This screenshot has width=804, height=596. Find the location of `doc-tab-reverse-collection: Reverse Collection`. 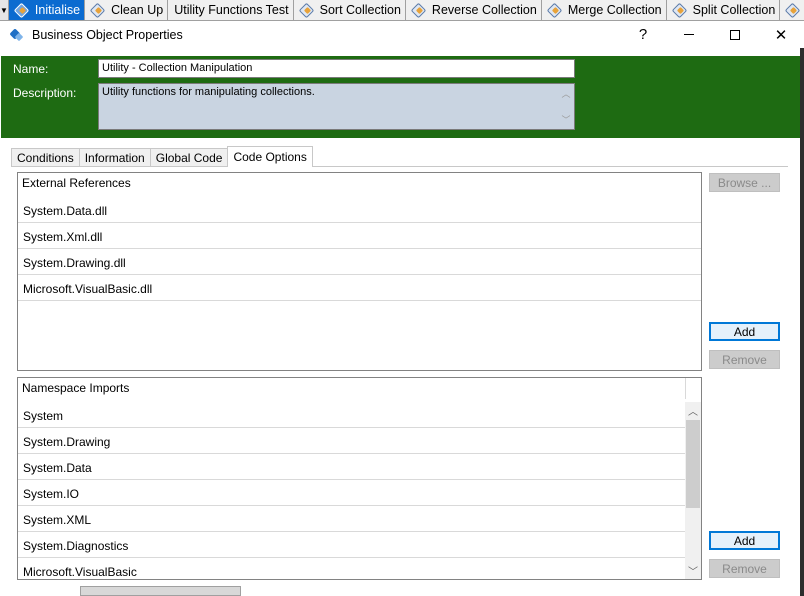

doc-tab-reverse-collection: Reverse Collection is located at coordinates (473, 10).